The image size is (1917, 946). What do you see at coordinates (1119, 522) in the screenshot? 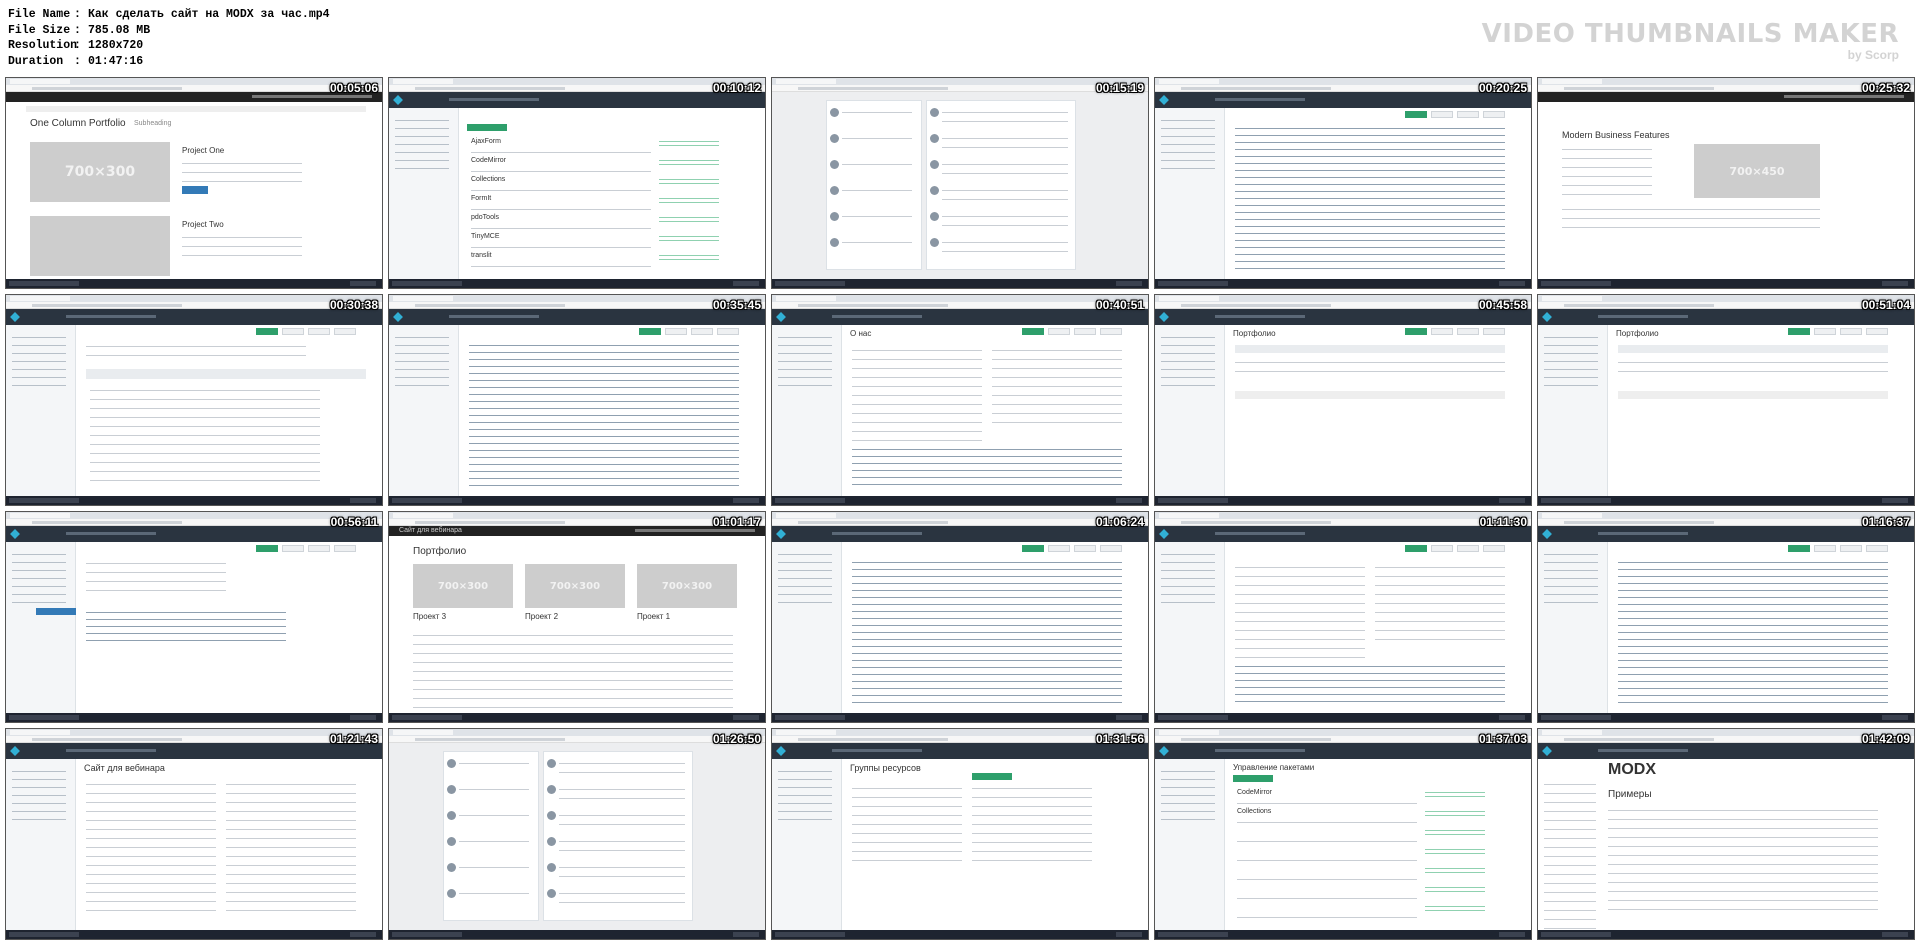
I see `timestamp: 01:06:24` at bounding box center [1119, 522].